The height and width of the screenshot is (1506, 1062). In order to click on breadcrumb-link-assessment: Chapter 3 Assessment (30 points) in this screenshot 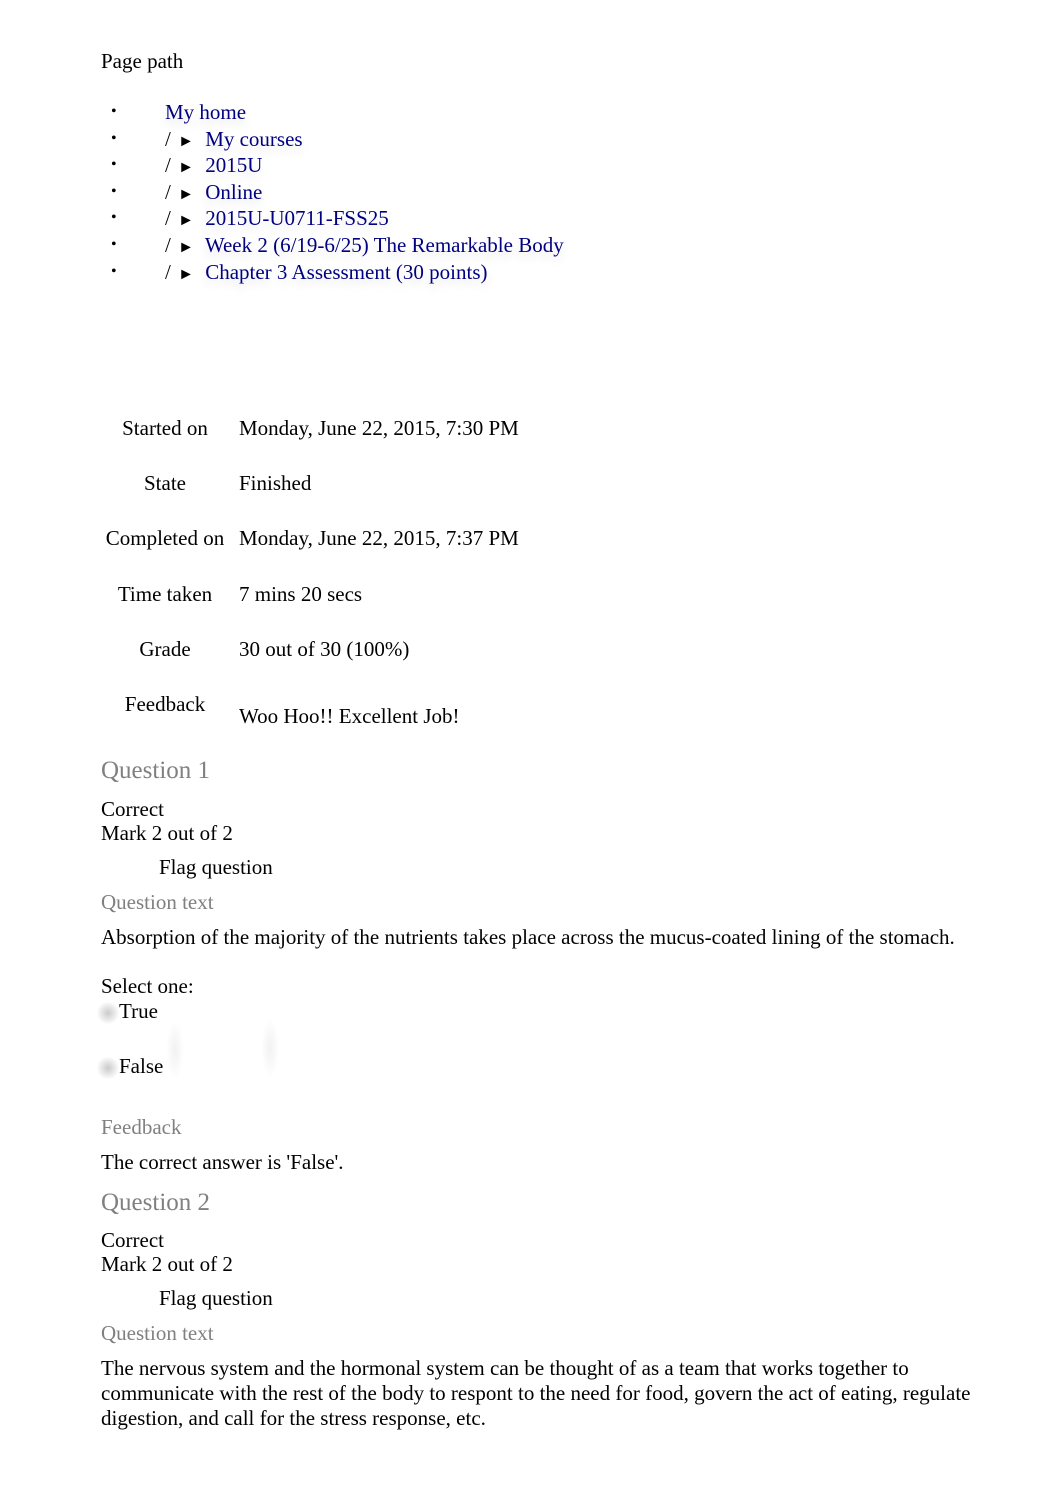, I will do `click(346, 272)`.